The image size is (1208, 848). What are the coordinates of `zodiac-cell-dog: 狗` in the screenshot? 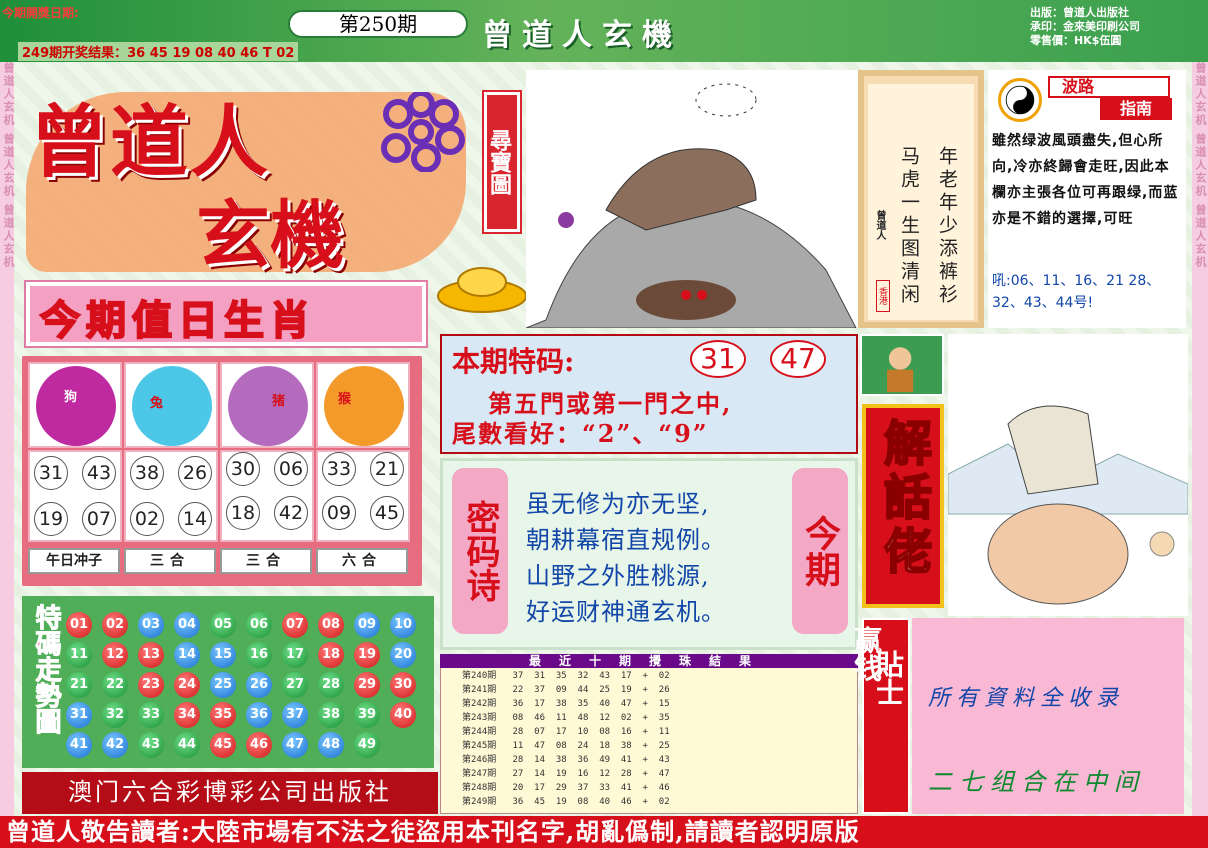 It's located at (75, 405).